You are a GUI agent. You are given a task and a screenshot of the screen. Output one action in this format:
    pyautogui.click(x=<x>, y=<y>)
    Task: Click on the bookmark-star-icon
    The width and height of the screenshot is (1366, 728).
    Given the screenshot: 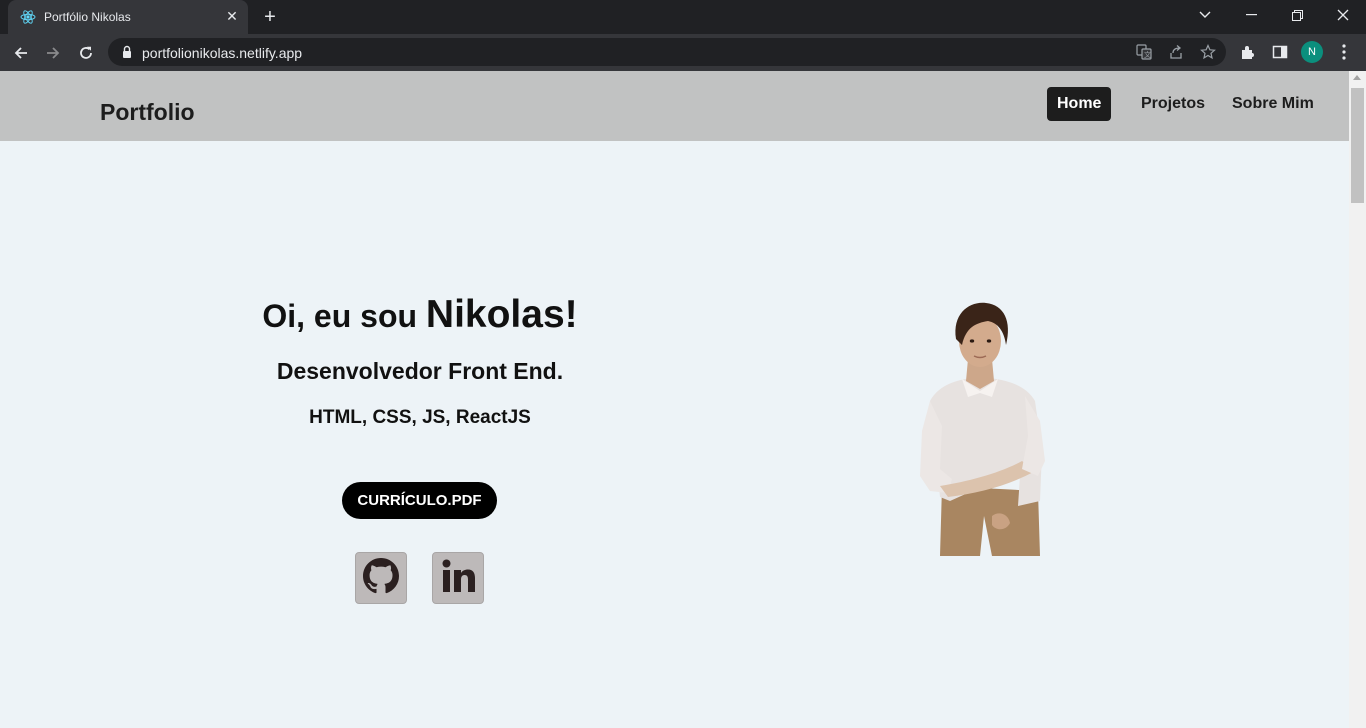 What is the action you would take?
    pyautogui.click(x=1208, y=52)
    